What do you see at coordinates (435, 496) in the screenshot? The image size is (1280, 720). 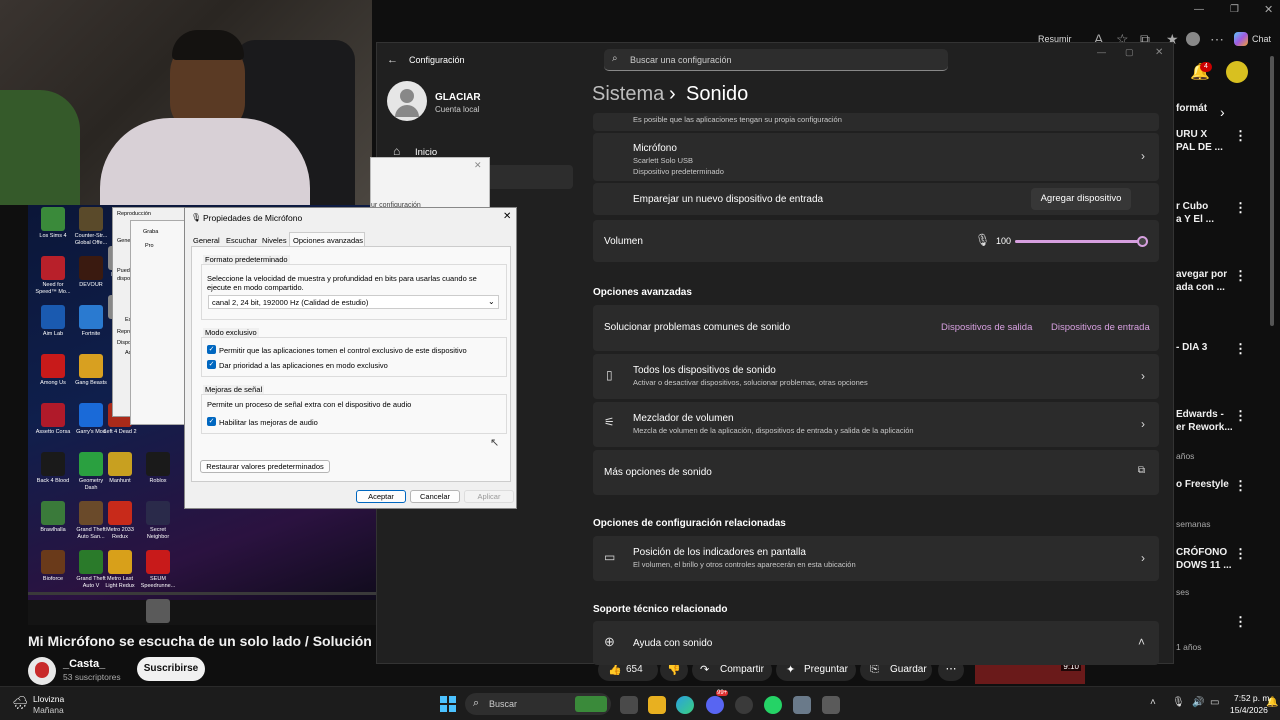 I see `cancel-button: Cancelar` at bounding box center [435, 496].